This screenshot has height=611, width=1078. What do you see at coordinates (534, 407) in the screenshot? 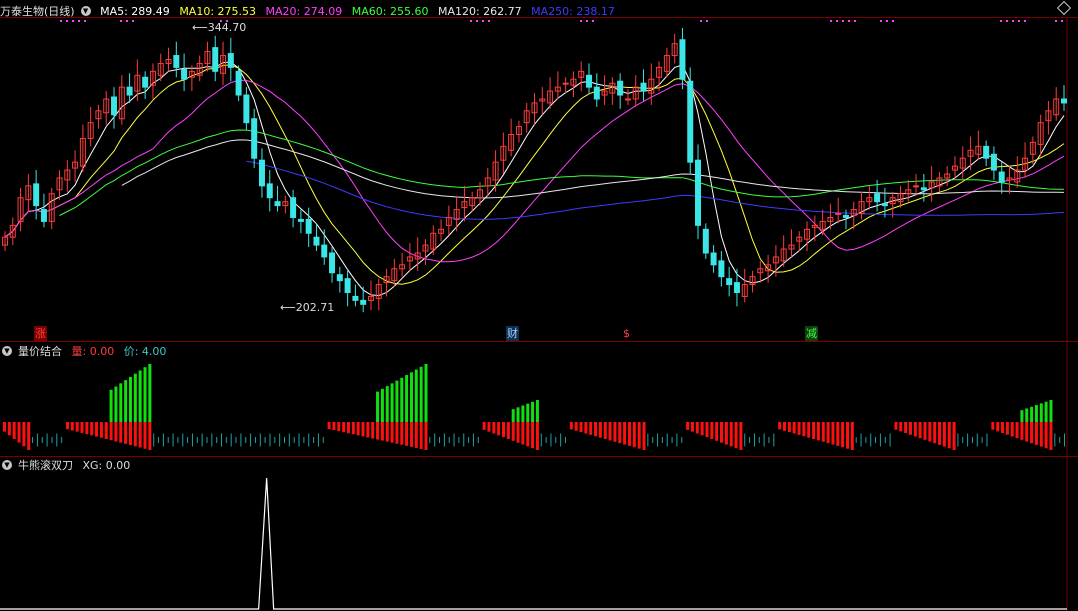
I see `volume-price-bars` at bounding box center [534, 407].